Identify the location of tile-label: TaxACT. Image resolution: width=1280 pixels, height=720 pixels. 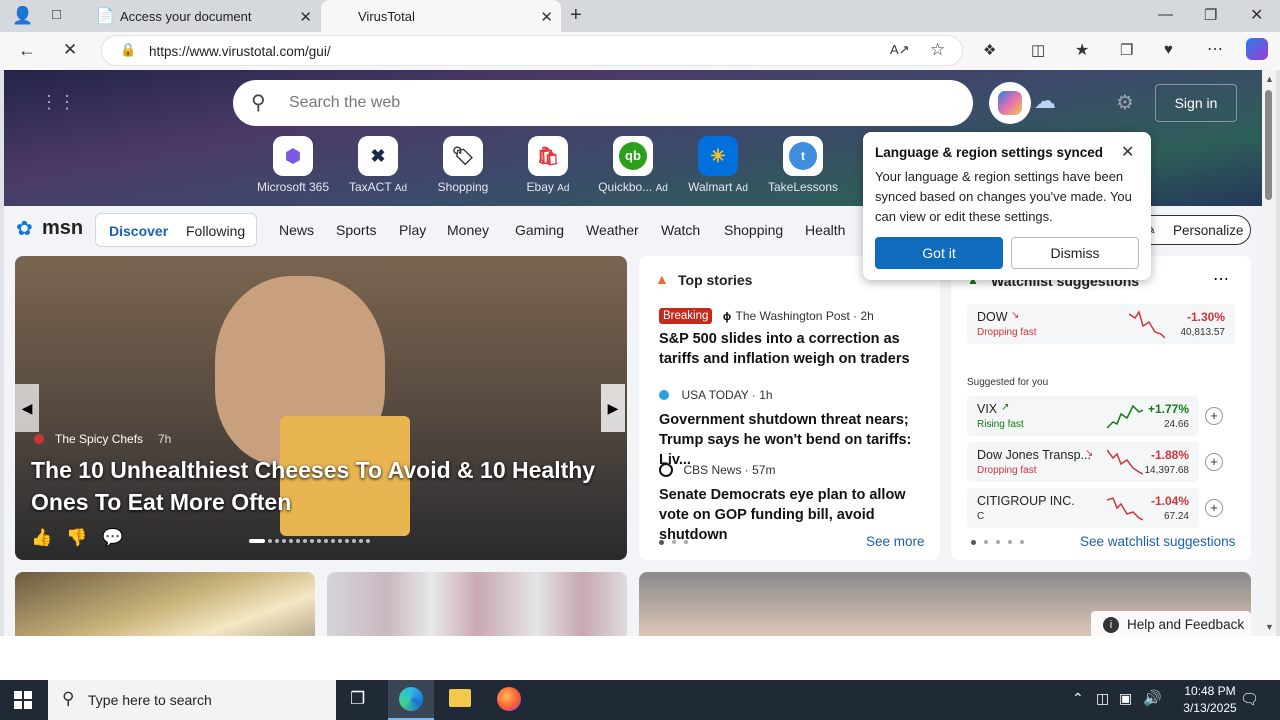
(370, 187).